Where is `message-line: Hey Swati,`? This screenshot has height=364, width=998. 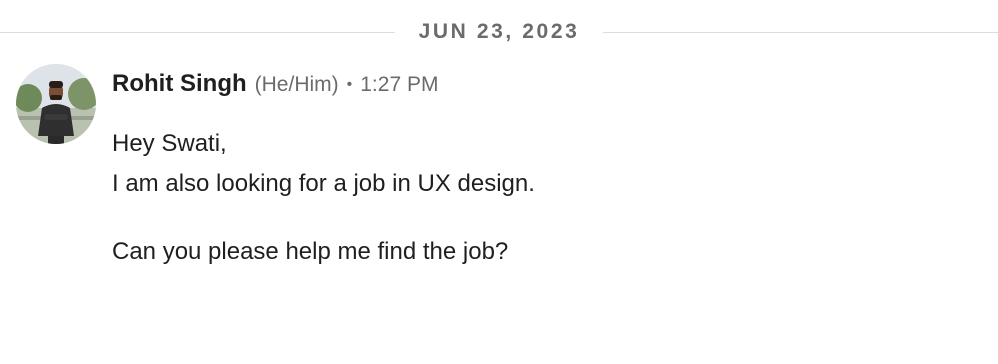
message-line: Hey Swati, is located at coordinates (169, 143).